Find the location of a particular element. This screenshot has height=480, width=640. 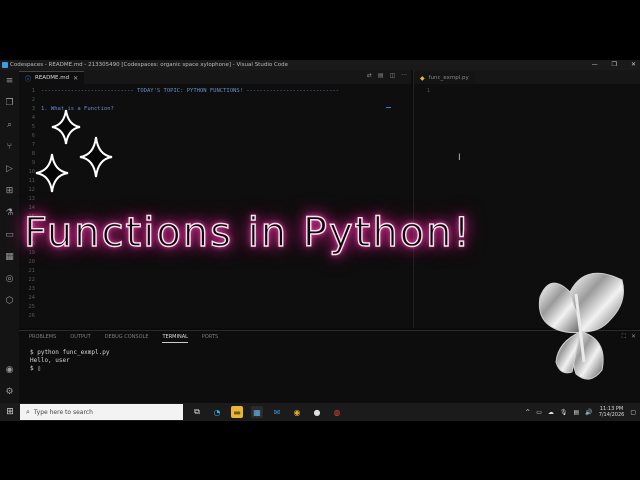

tab-label: README.md is located at coordinates (52, 78).